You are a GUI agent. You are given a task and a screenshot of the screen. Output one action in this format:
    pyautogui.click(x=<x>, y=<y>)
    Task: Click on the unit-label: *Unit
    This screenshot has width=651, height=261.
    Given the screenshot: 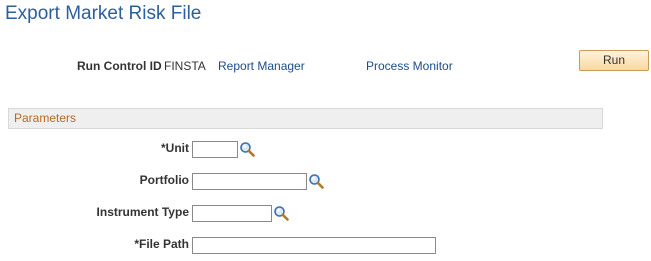 What is the action you would take?
    pyautogui.click(x=175, y=148)
    